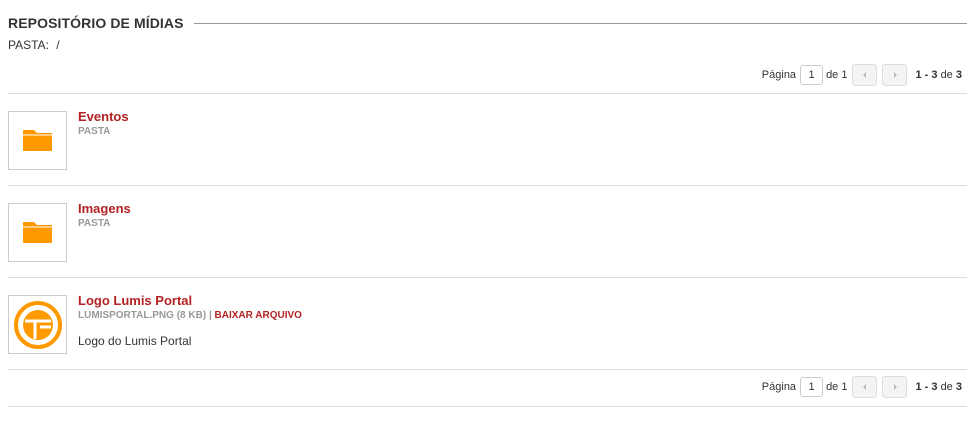  I want to click on item-file-info: LUMISPORTAL.PNG (8 KB) | BAIXAR ARQUIVO, so click(190, 315).